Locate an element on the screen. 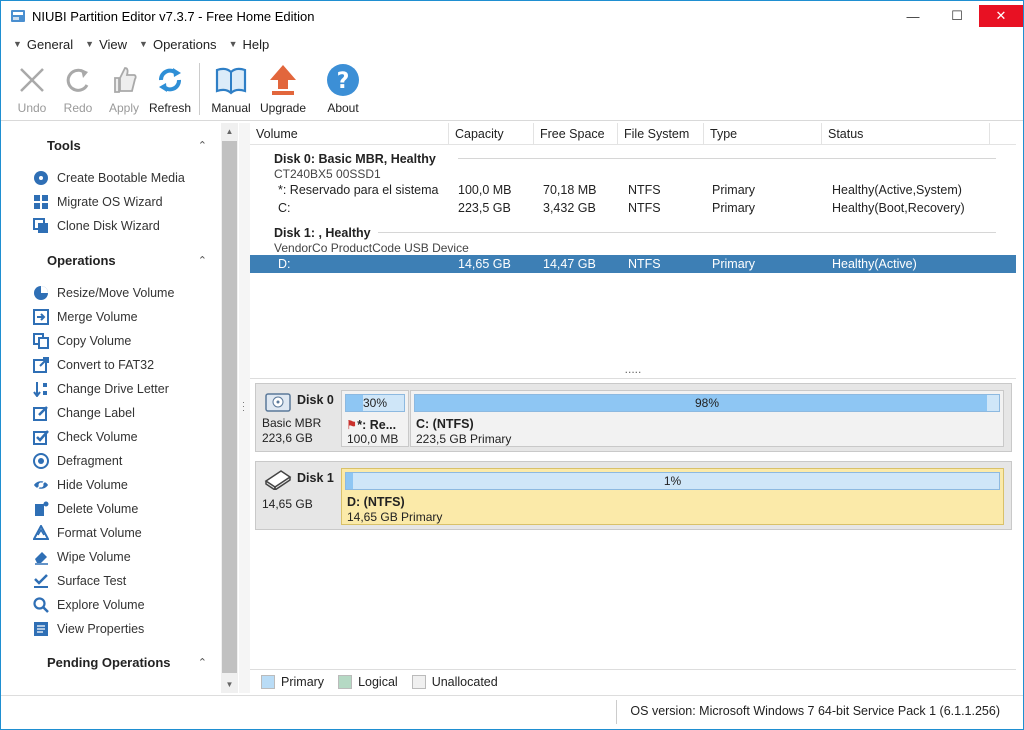  sidebar-item-label: Change Drive Letter is located at coordinates (113, 389).